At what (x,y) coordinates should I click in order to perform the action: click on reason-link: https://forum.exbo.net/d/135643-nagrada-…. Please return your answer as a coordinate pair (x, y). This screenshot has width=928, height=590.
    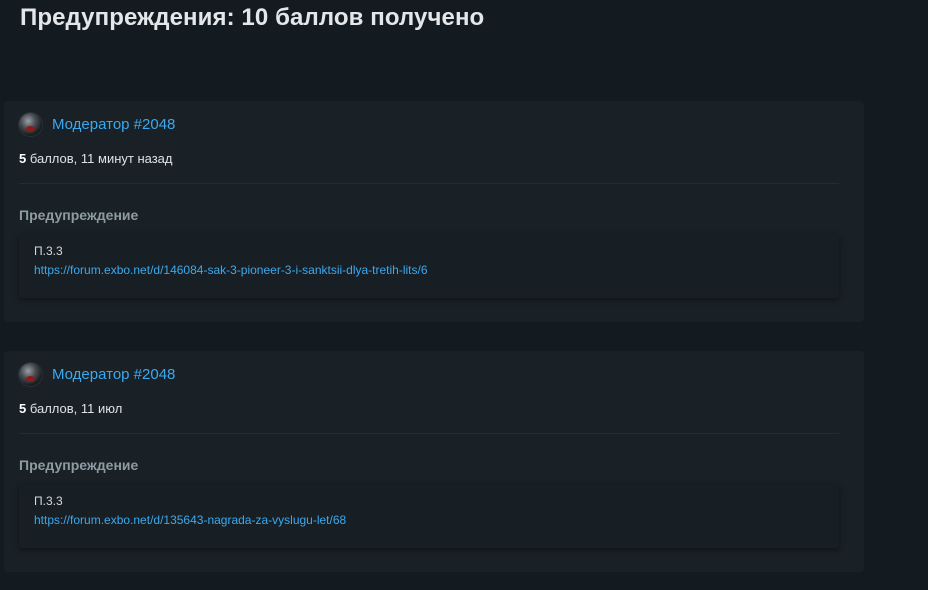
    Looking at the image, I should click on (190, 520).